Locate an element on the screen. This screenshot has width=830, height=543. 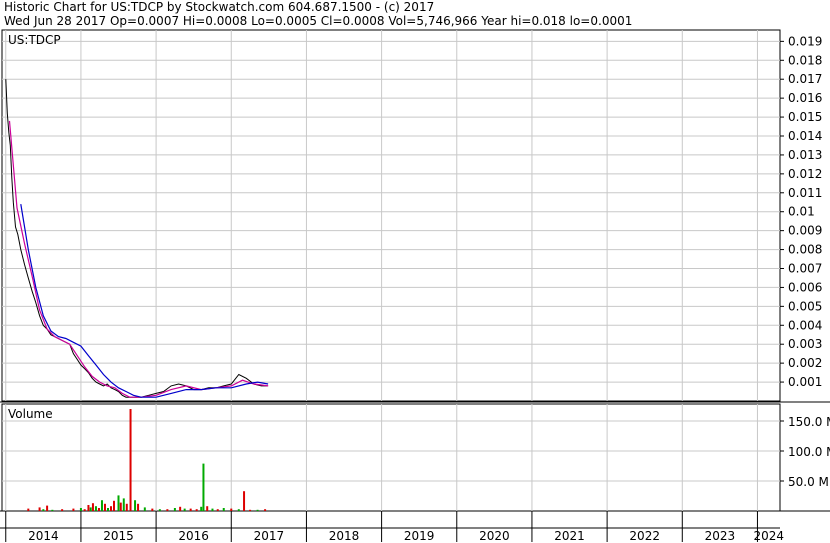
year-label: 2016 is located at coordinates (193, 536).